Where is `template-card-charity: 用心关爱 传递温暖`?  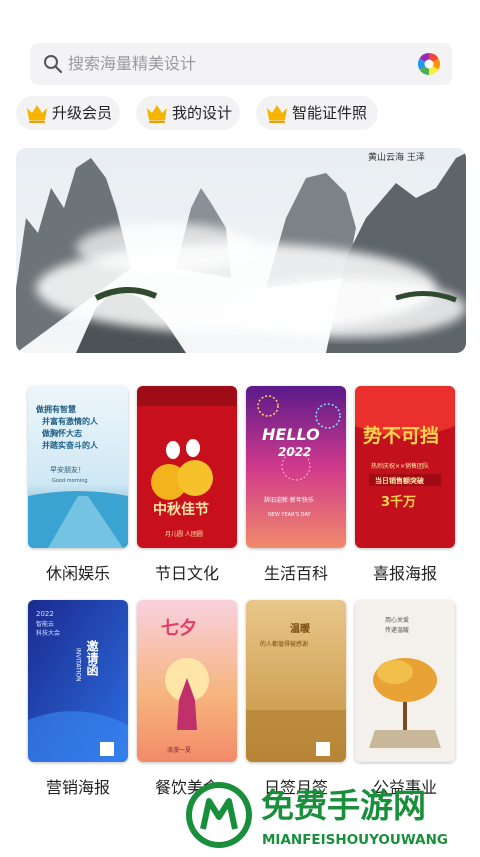 template-card-charity: 用心关爱 传递温暖 is located at coordinates (405, 681).